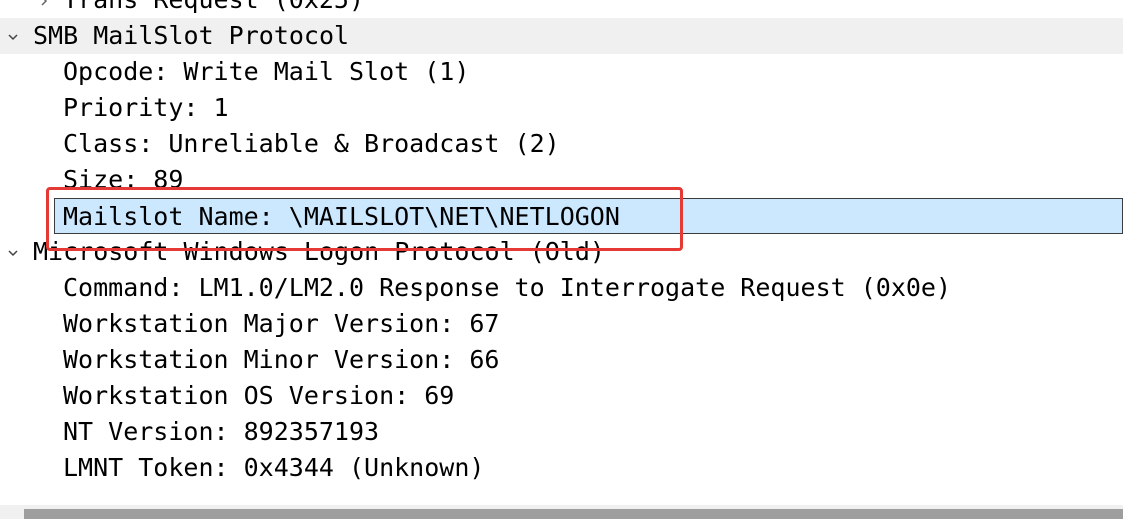  What do you see at coordinates (561, 9) in the screenshot?
I see `tree-row-trans-request: Trans Request (0x25)` at bounding box center [561, 9].